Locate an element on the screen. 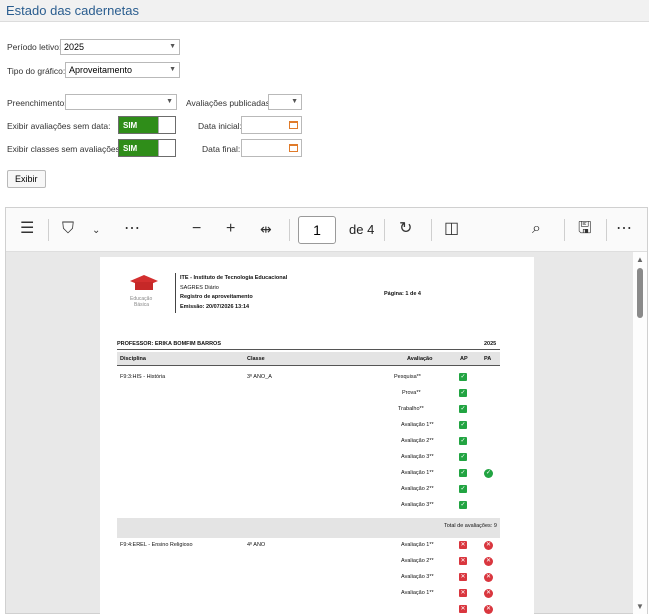 The height and width of the screenshot is (615, 649). exibir-sem-data-toggle: SIM is located at coordinates (147, 125).